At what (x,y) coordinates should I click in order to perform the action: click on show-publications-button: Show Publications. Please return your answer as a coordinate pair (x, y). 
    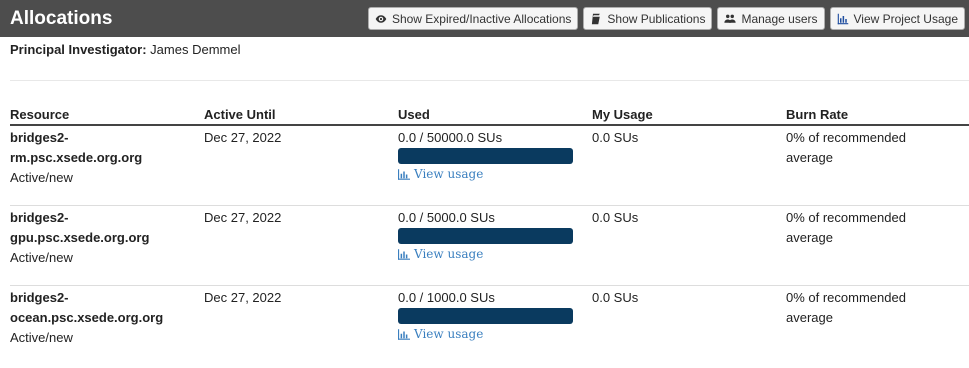
    Looking at the image, I should click on (648, 18).